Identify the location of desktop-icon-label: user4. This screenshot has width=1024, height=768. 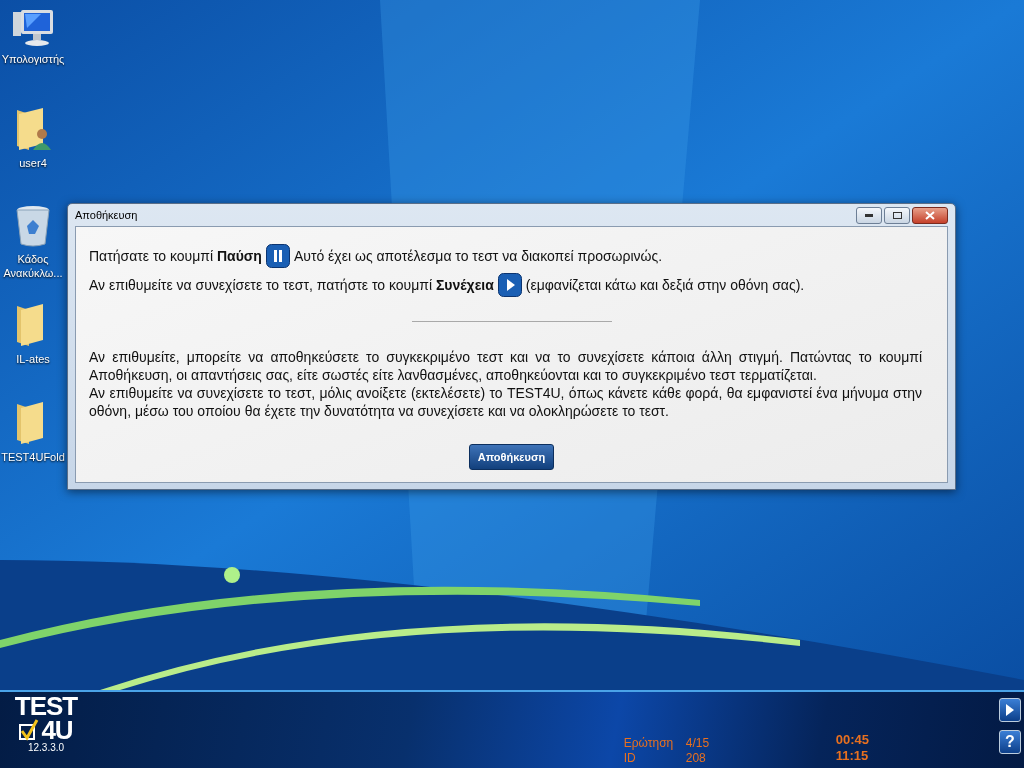
(33, 163).